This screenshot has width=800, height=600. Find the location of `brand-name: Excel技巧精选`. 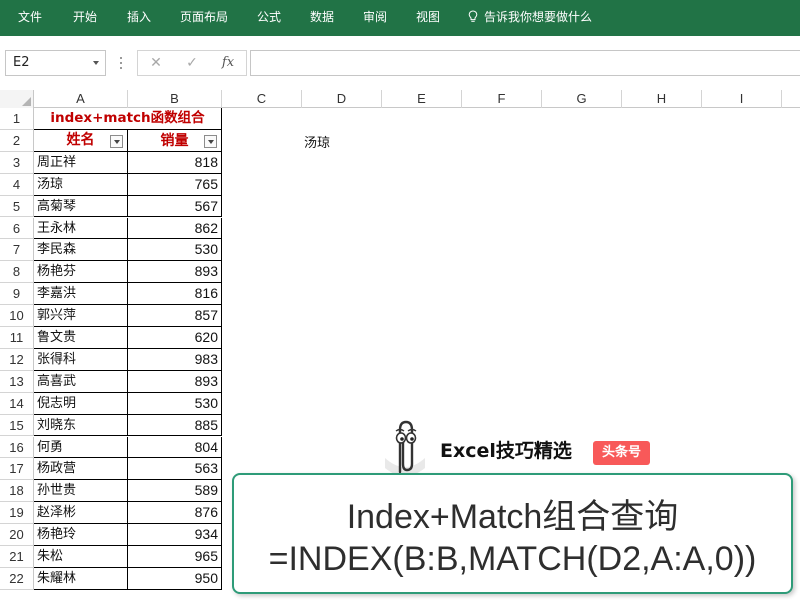

brand-name: Excel技巧精选 is located at coordinates (506, 451).